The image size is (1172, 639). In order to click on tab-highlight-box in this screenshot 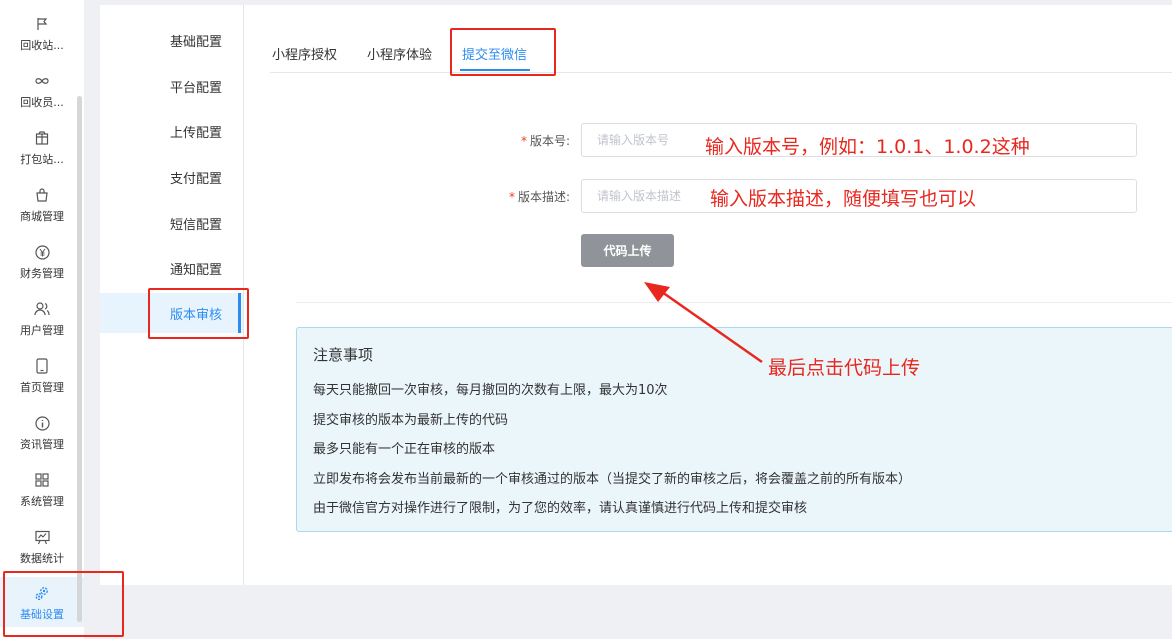, I will do `click(503, 52)`.